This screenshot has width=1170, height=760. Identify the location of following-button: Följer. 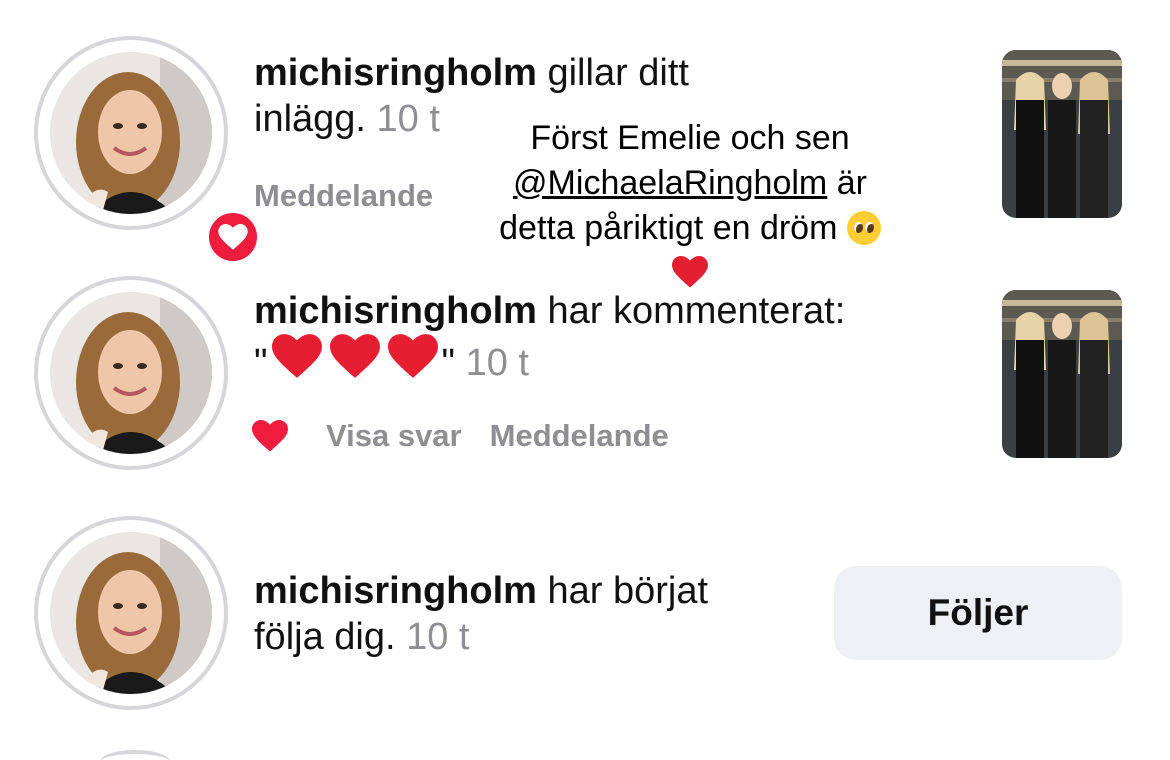
(978, 613).